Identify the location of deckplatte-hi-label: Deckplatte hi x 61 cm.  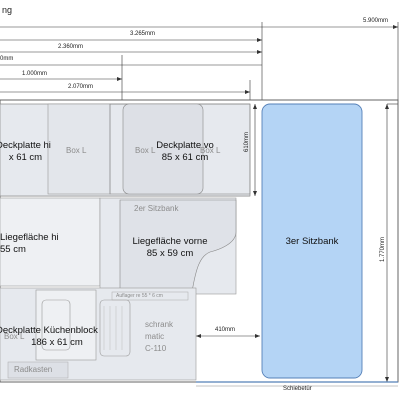
(25, 152).